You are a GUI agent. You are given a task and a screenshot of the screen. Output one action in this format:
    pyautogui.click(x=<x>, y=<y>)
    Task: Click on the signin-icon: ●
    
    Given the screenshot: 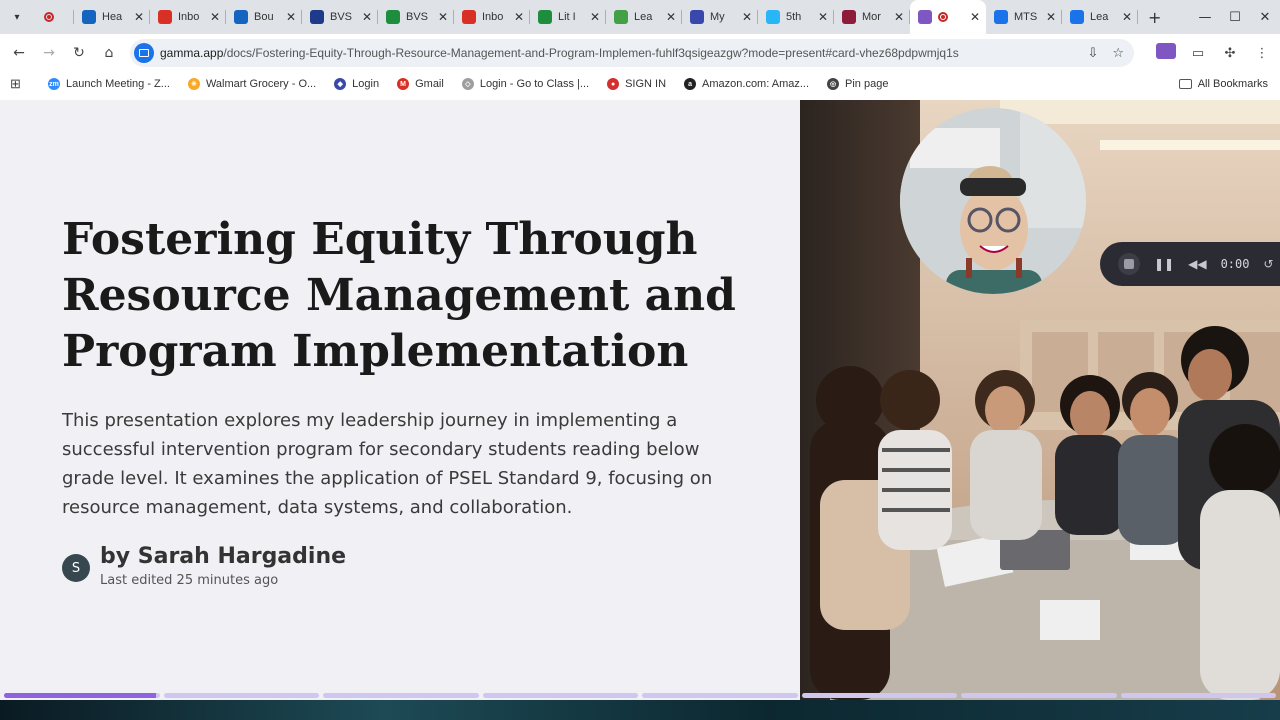 What is the action you would take?
    pyautogui.click(x=613, y=84)
    